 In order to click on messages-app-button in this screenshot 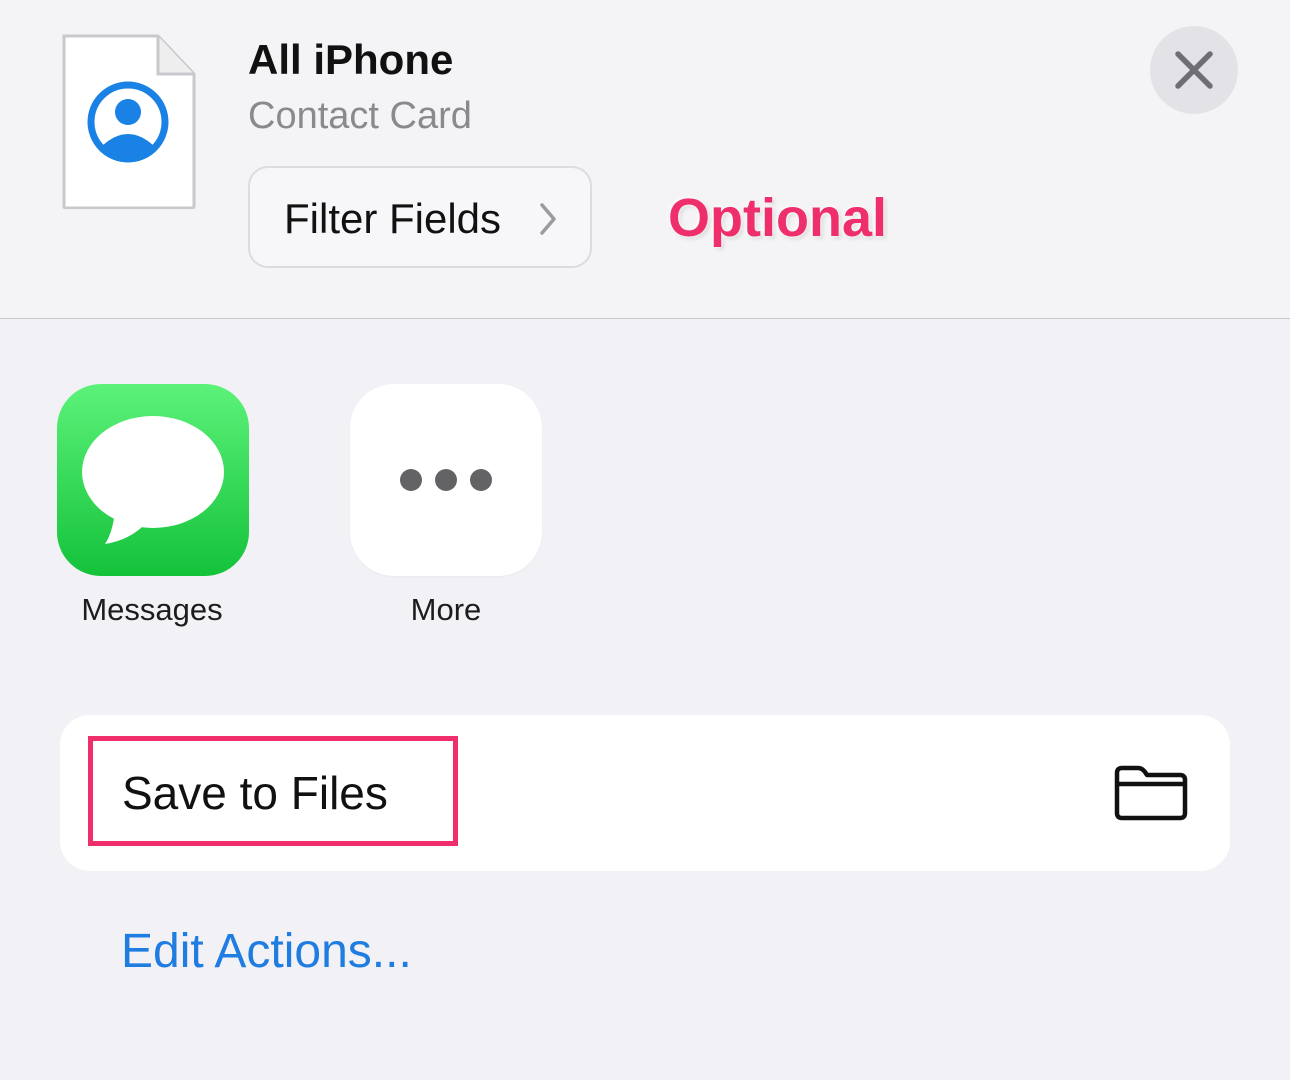, I will do `click(153, 480)`.